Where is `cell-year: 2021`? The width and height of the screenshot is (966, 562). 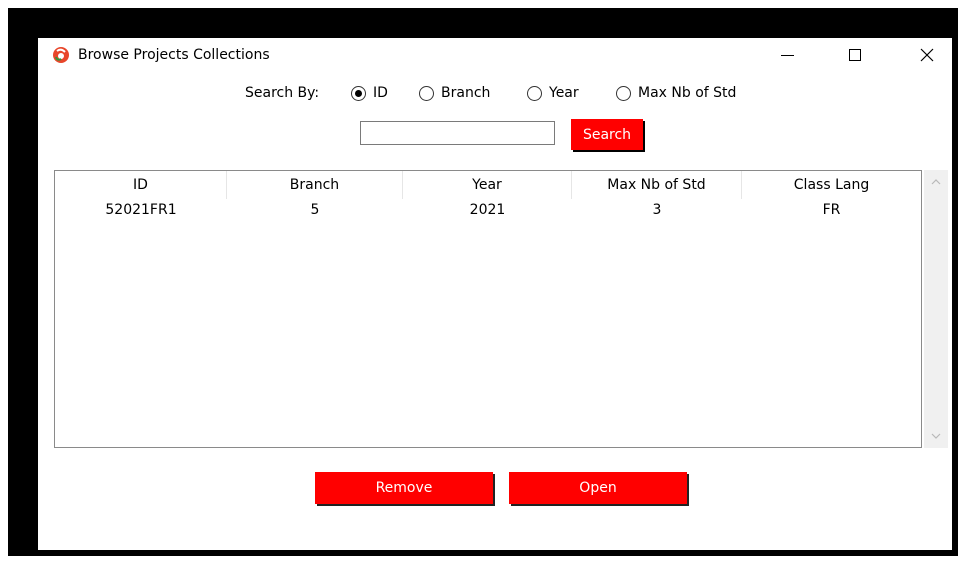
cell-year: 2021 is located at coordinates (487, 210).